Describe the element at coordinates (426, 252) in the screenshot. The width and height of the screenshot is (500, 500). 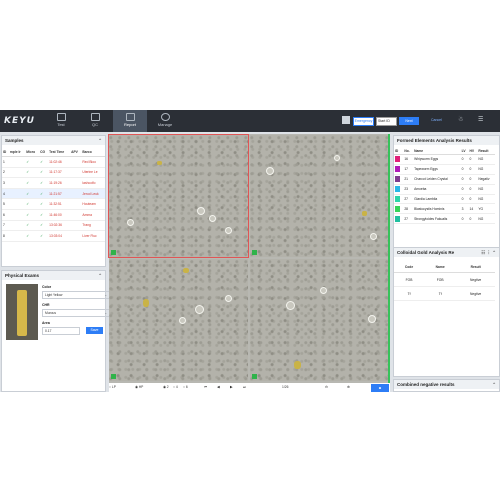
I see `colloidal-title: Colloidal Gold Analysis Re` at that location.